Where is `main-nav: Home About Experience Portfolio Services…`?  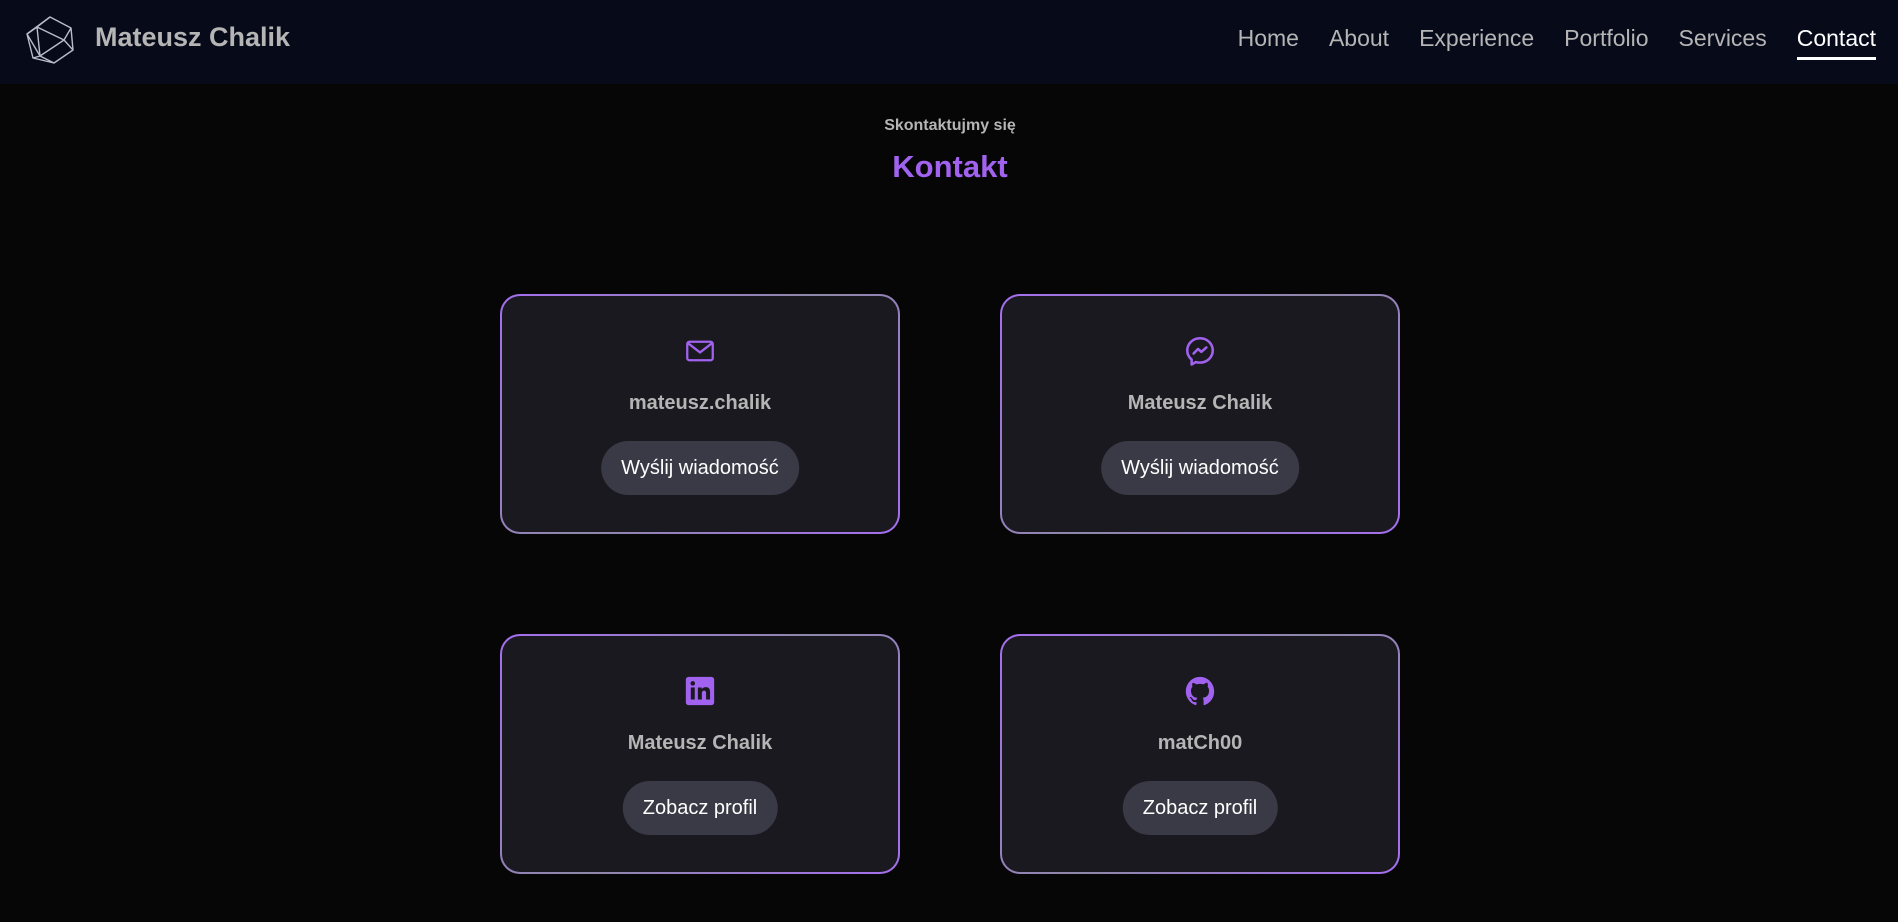
main-nav: Home About Experience Portfolio Services… is located at coordinates (1557, 44).